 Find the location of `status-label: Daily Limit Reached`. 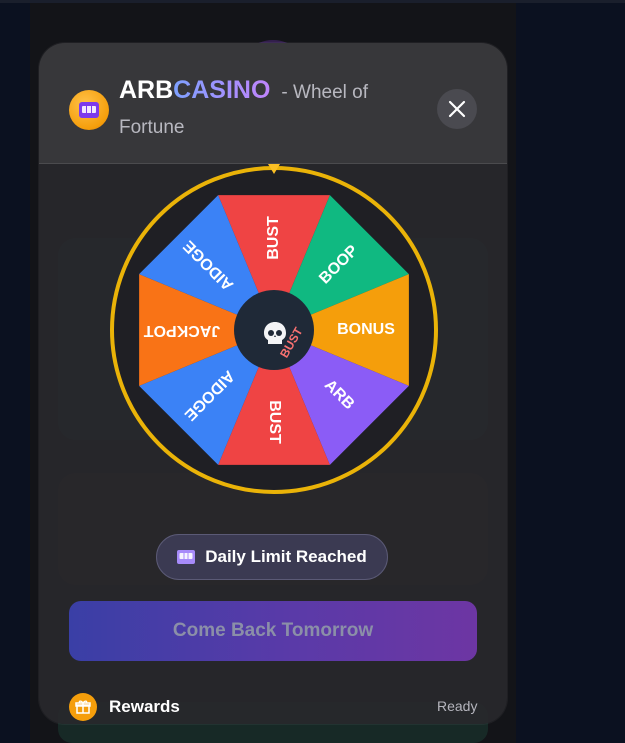

status-label: Daily Limit Reached is located at coordinates (286, 556).